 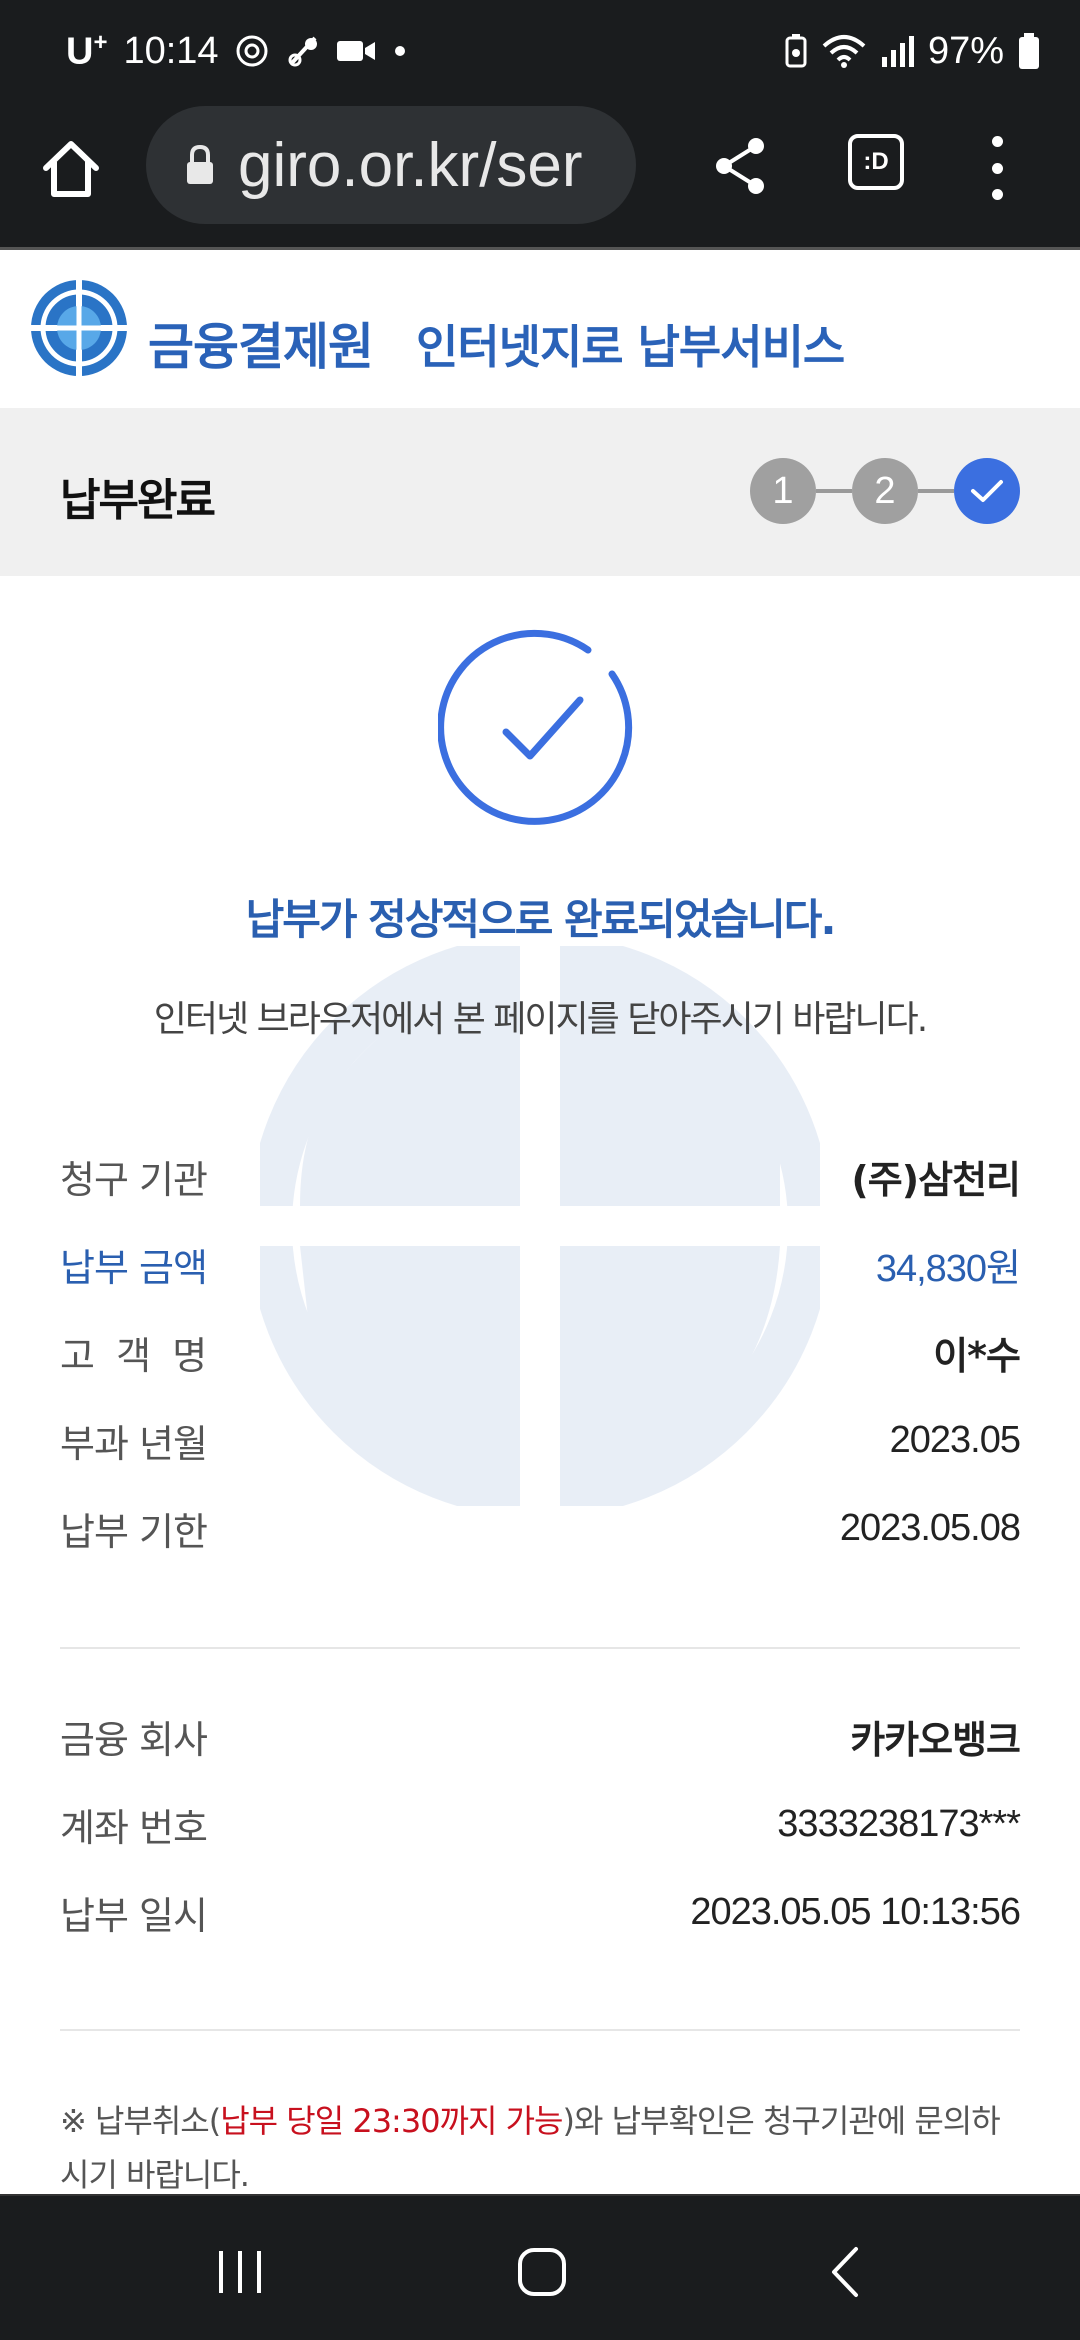 What do you see at coordinates (535, 727) in the screenshot?
I see `success-check-icon` at bounding box center [535, 727].